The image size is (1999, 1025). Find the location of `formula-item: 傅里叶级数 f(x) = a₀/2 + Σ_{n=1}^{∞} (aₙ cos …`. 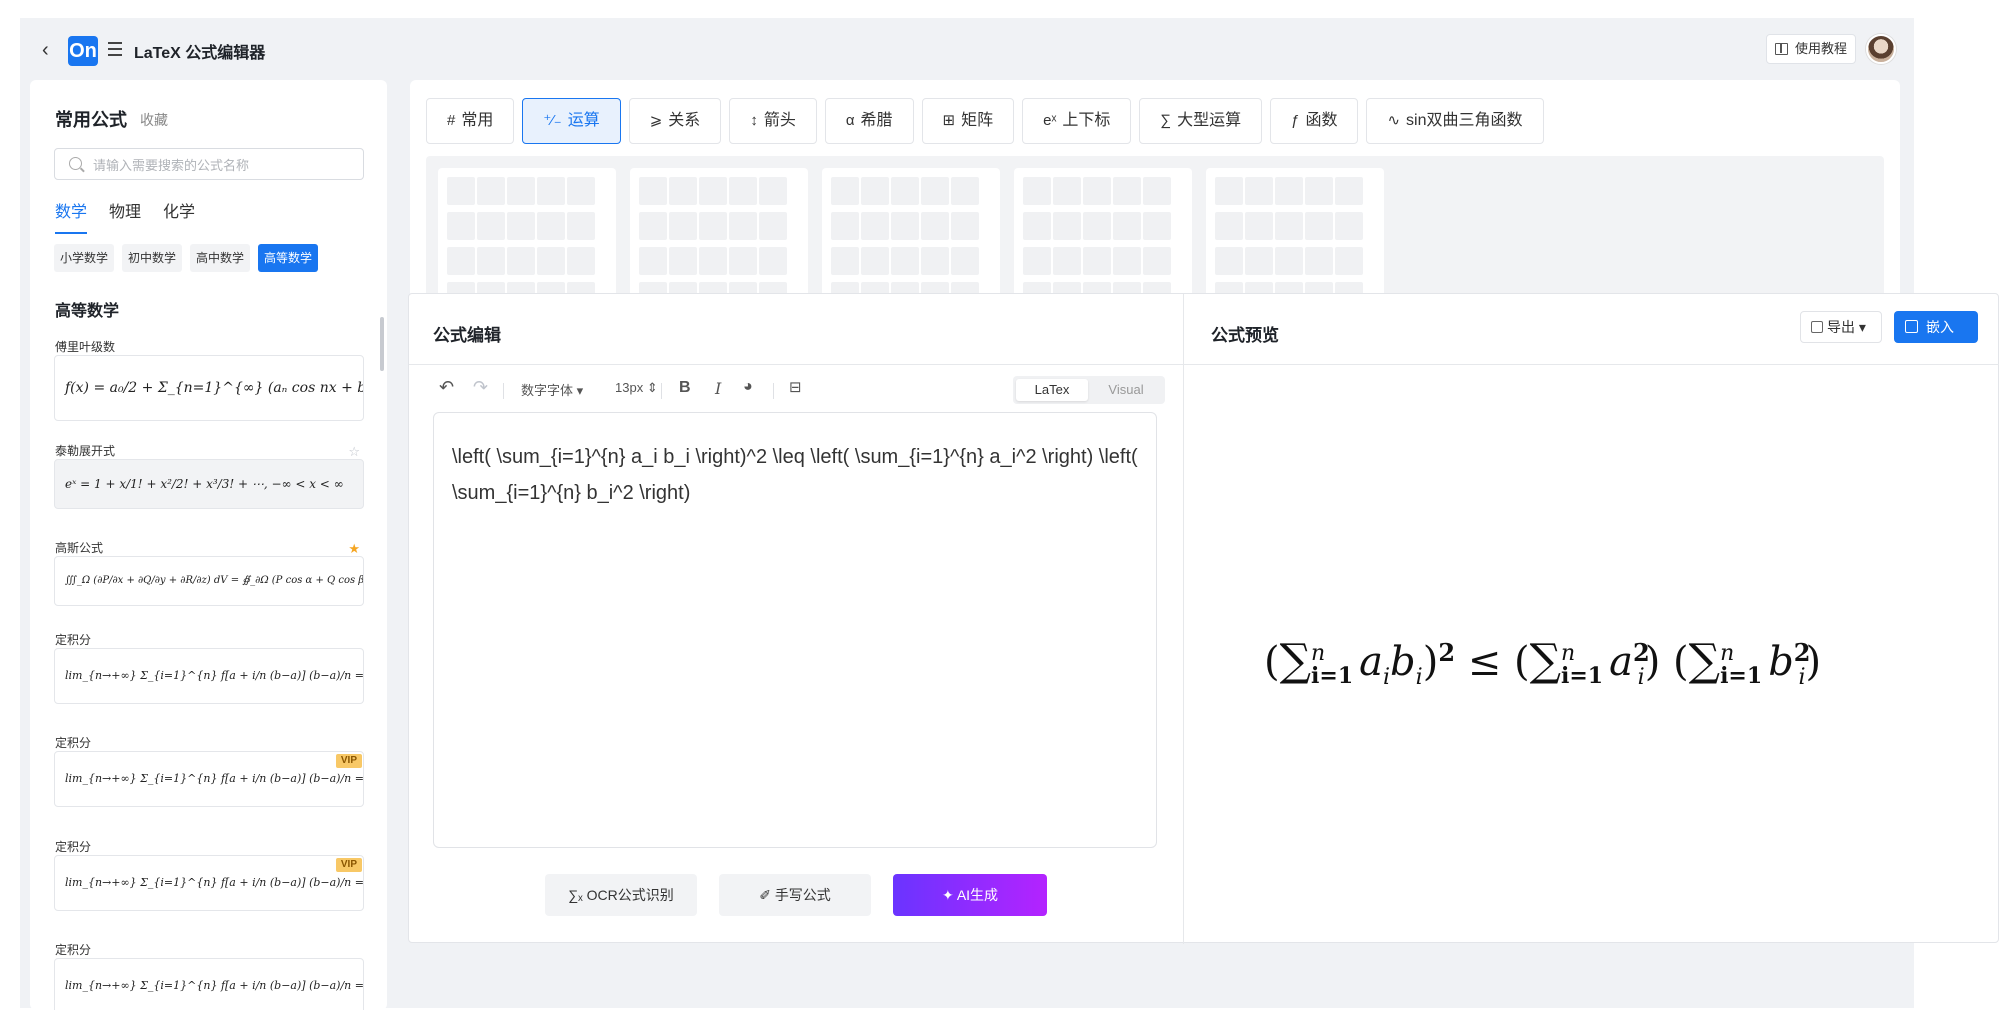

formula-item: 傅里叶级数 f(x) = a₀/2 + Σ_{n=1}^{∞} (aₙ cos … is located at coordinates (209, 390).